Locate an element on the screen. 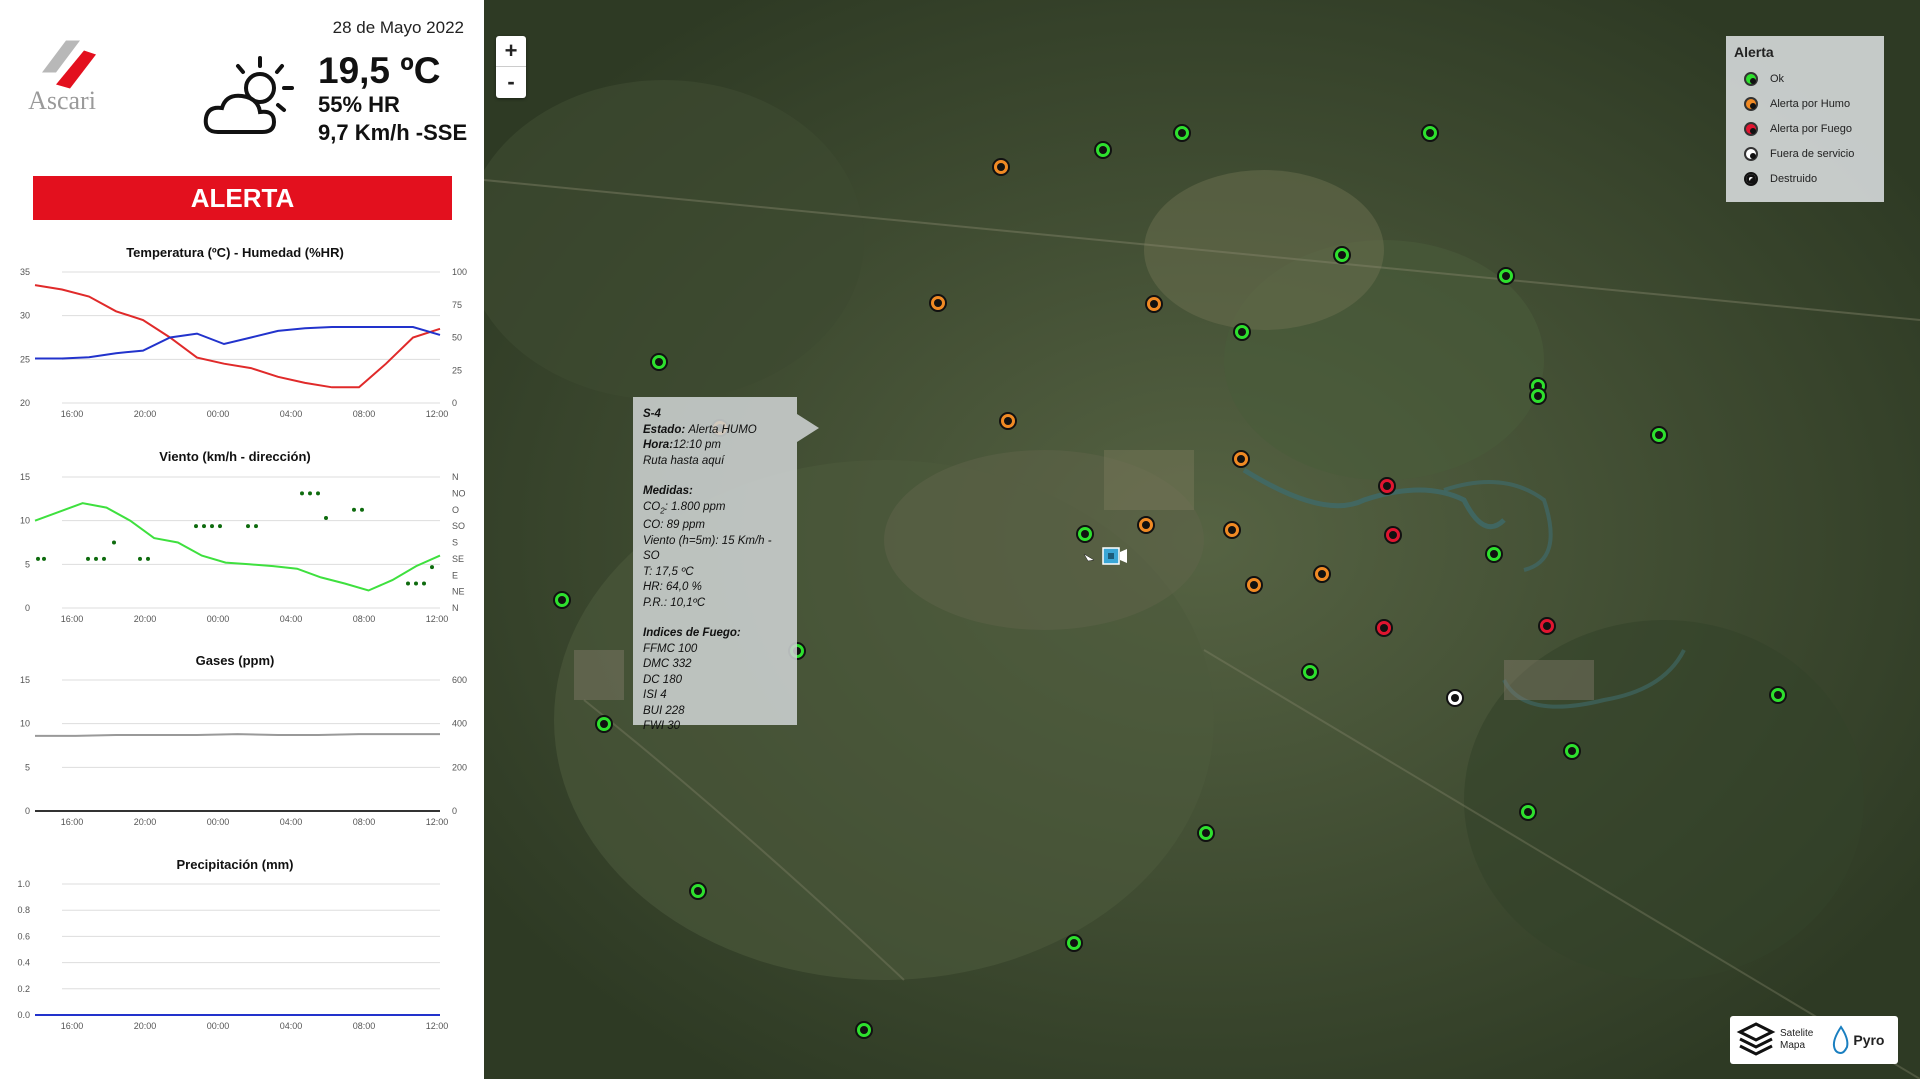 The height and width of the screenshot is (1079, 1920). popup-pointer is located at coordinates (808, 428).